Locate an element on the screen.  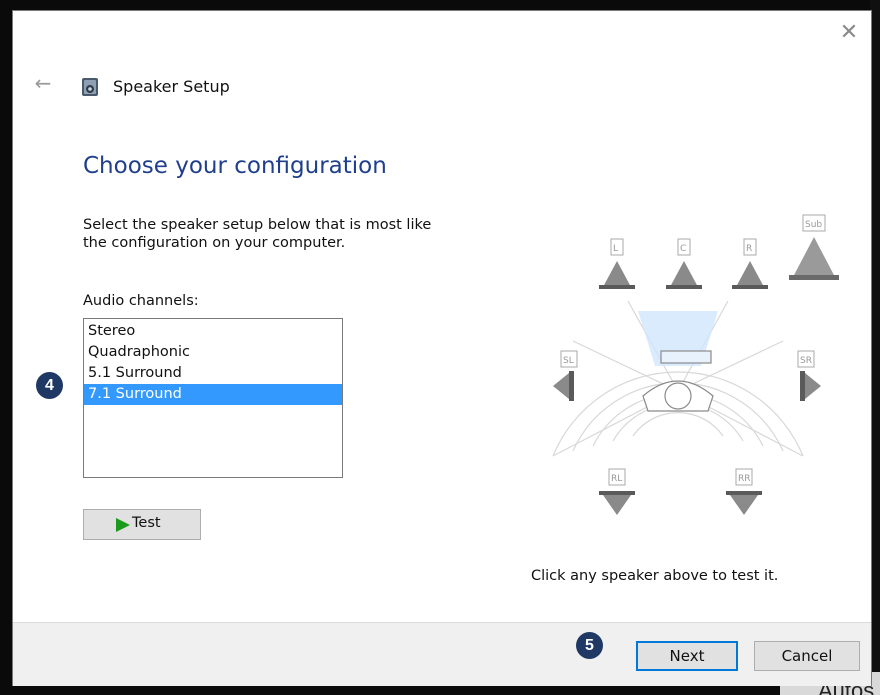
speaker-subwoofer: Sub is located at coordinates (814, 247).